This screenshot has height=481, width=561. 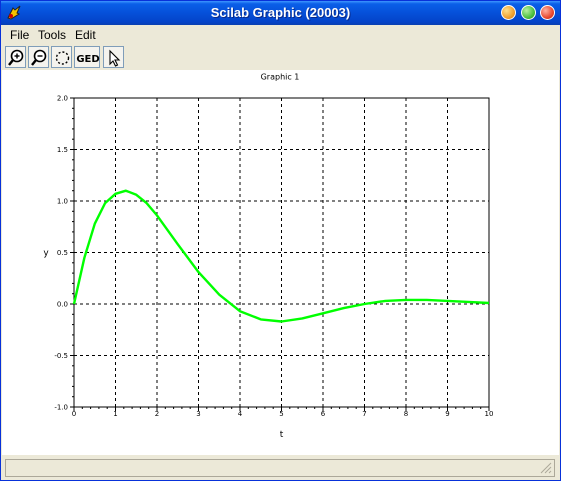 I want to click on maximize-button, so click(x=528, y=12).